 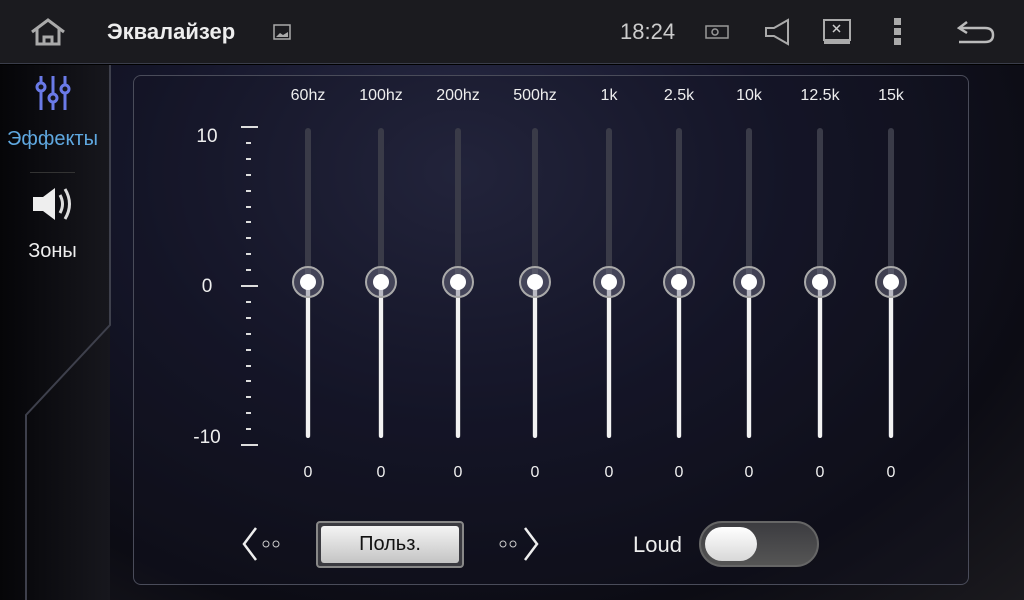 What do you see at coordinates (207, 286) in the screenshot?
I see `scale-mid-label: 0` at bounding box center [207, 286].